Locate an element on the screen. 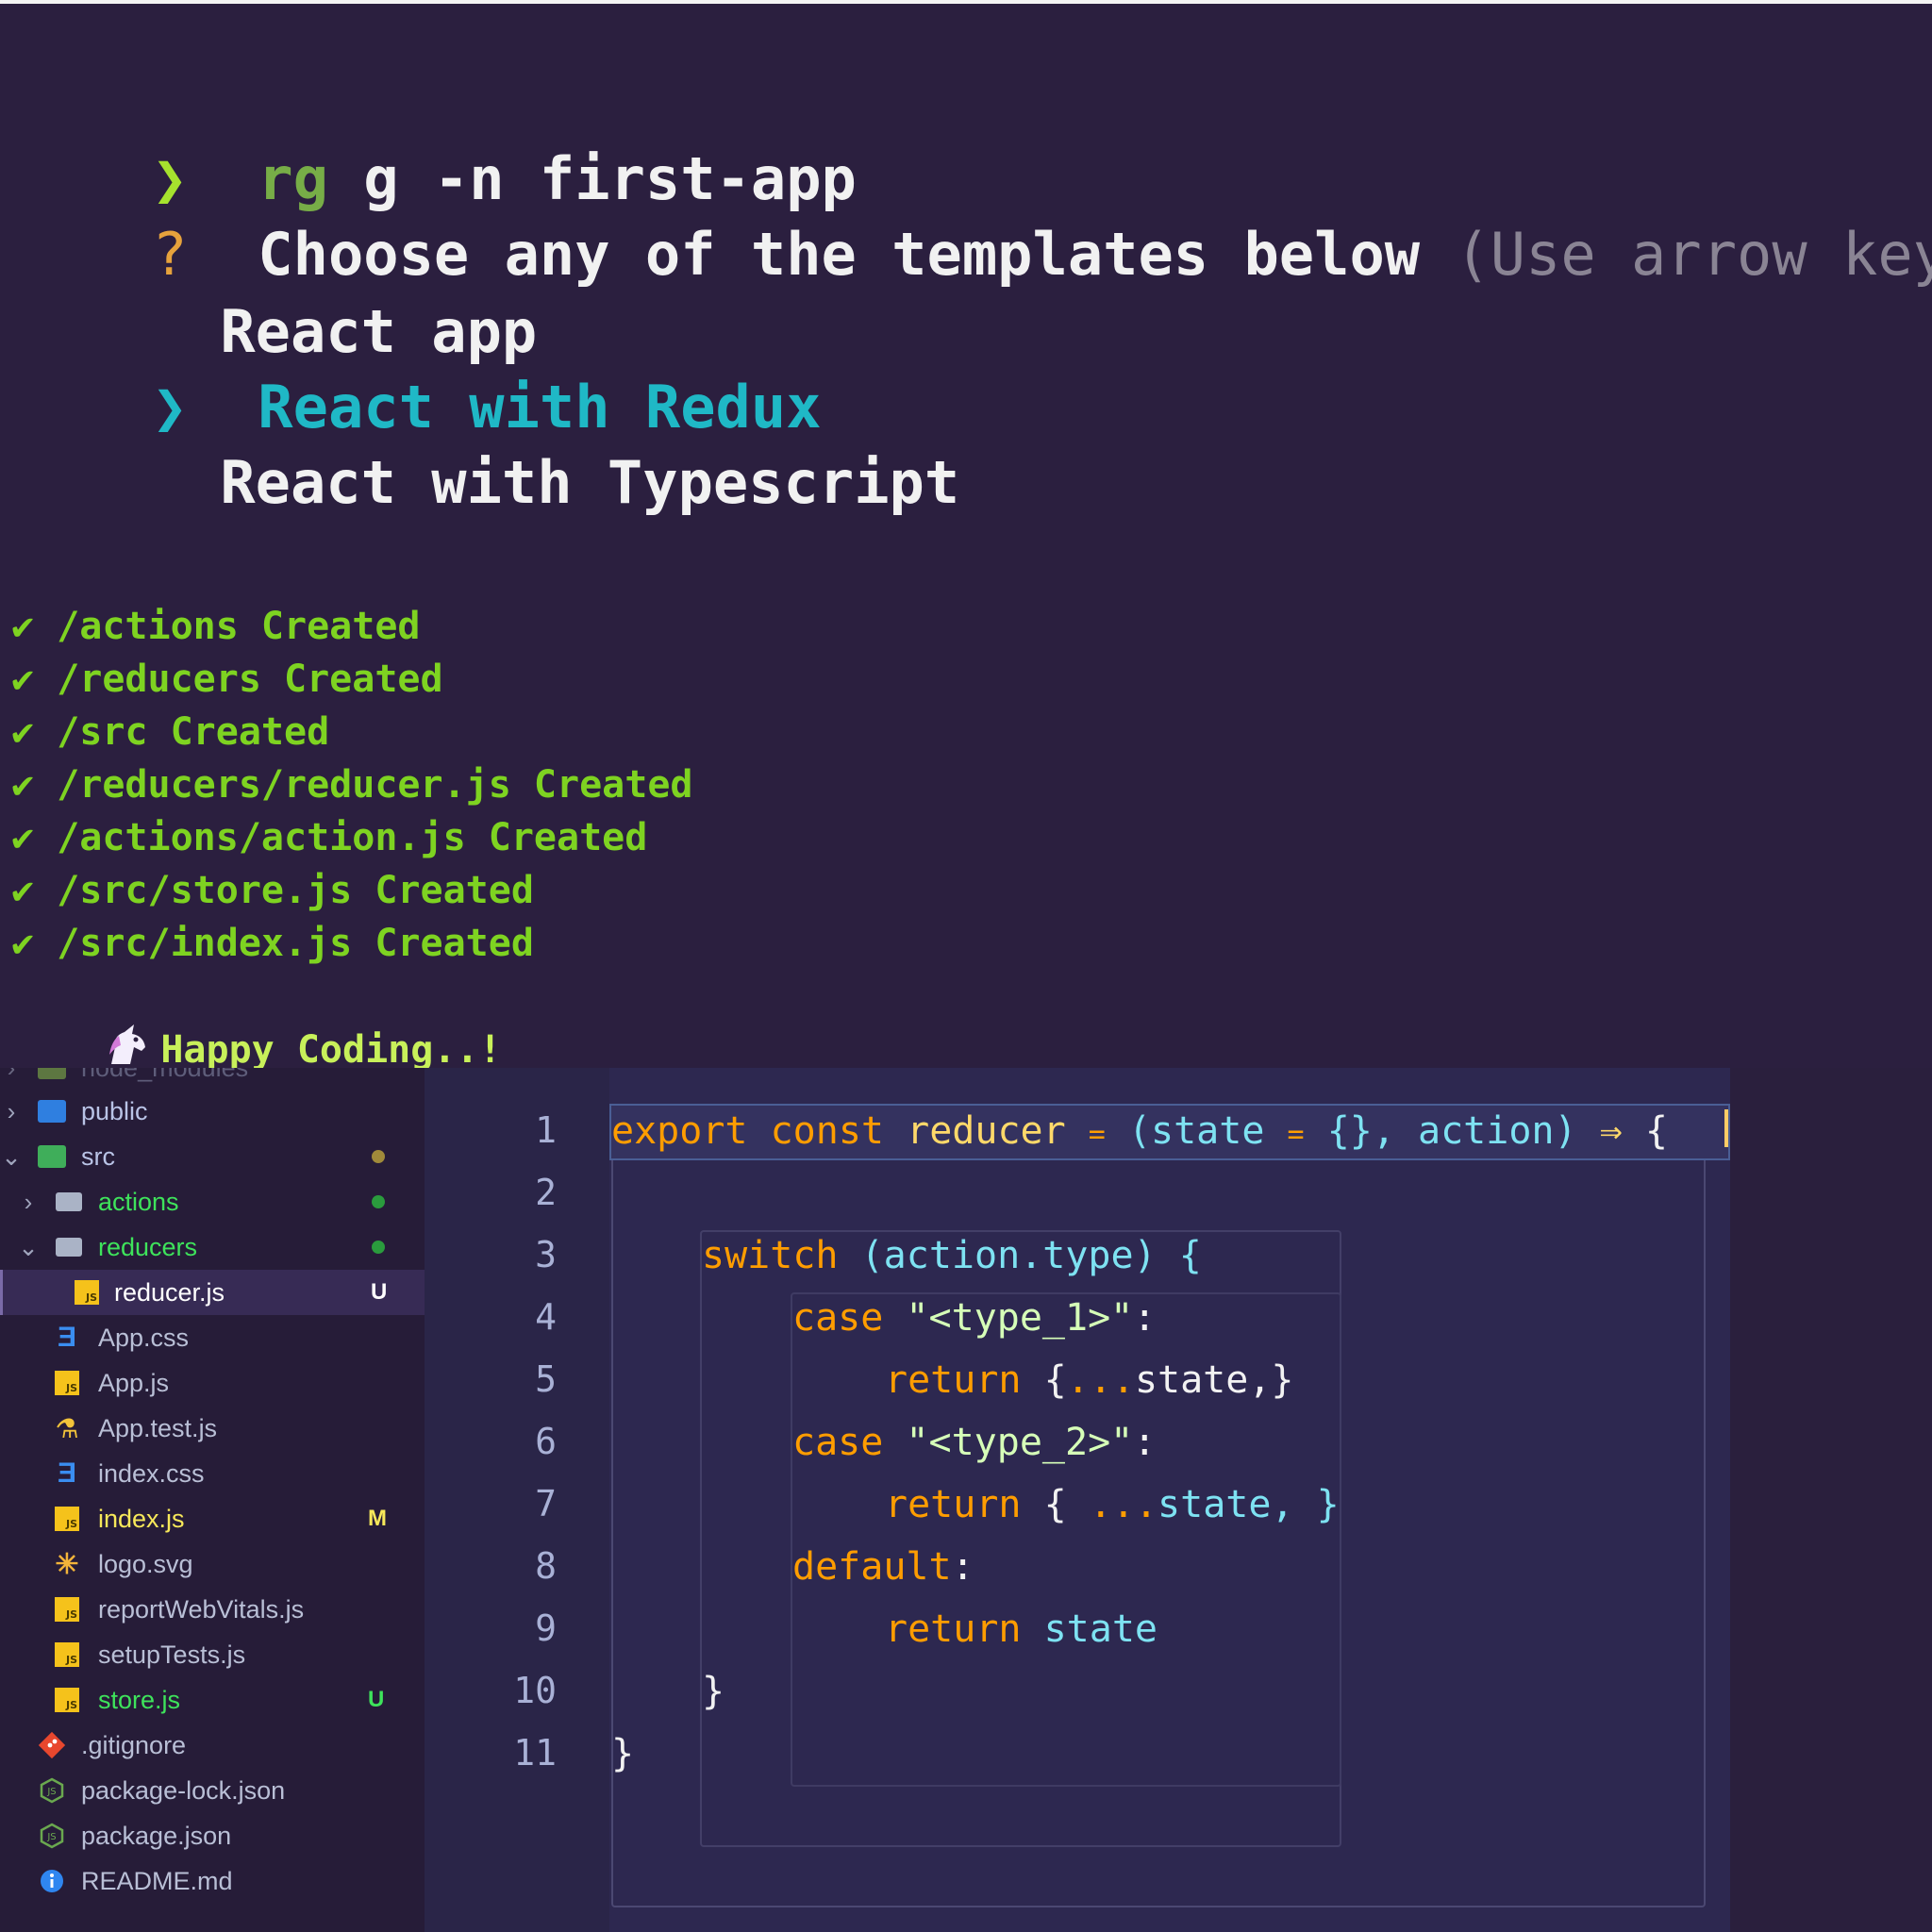  token-identifier: reducer is located at coordinates (986, 1131).